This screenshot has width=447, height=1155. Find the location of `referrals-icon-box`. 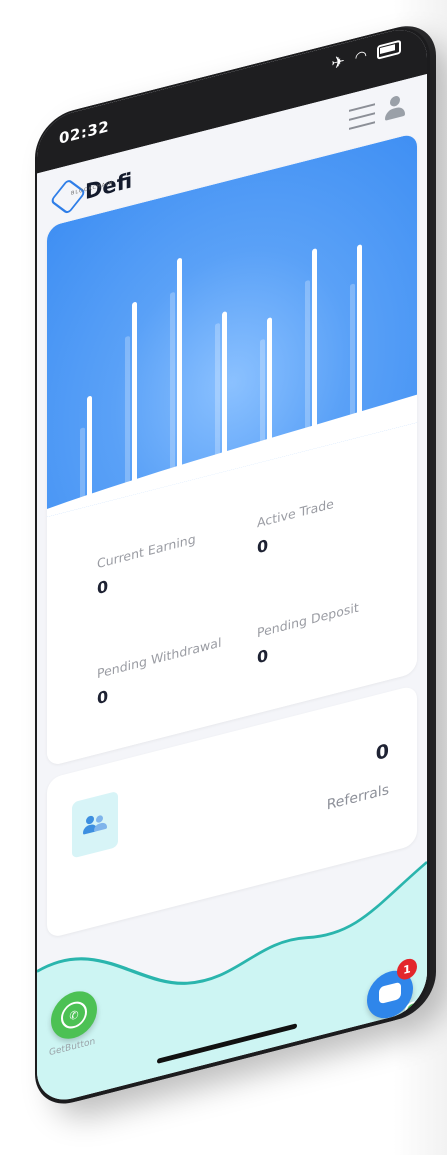

referrals-icon-box is located at coordinates (95, 824).